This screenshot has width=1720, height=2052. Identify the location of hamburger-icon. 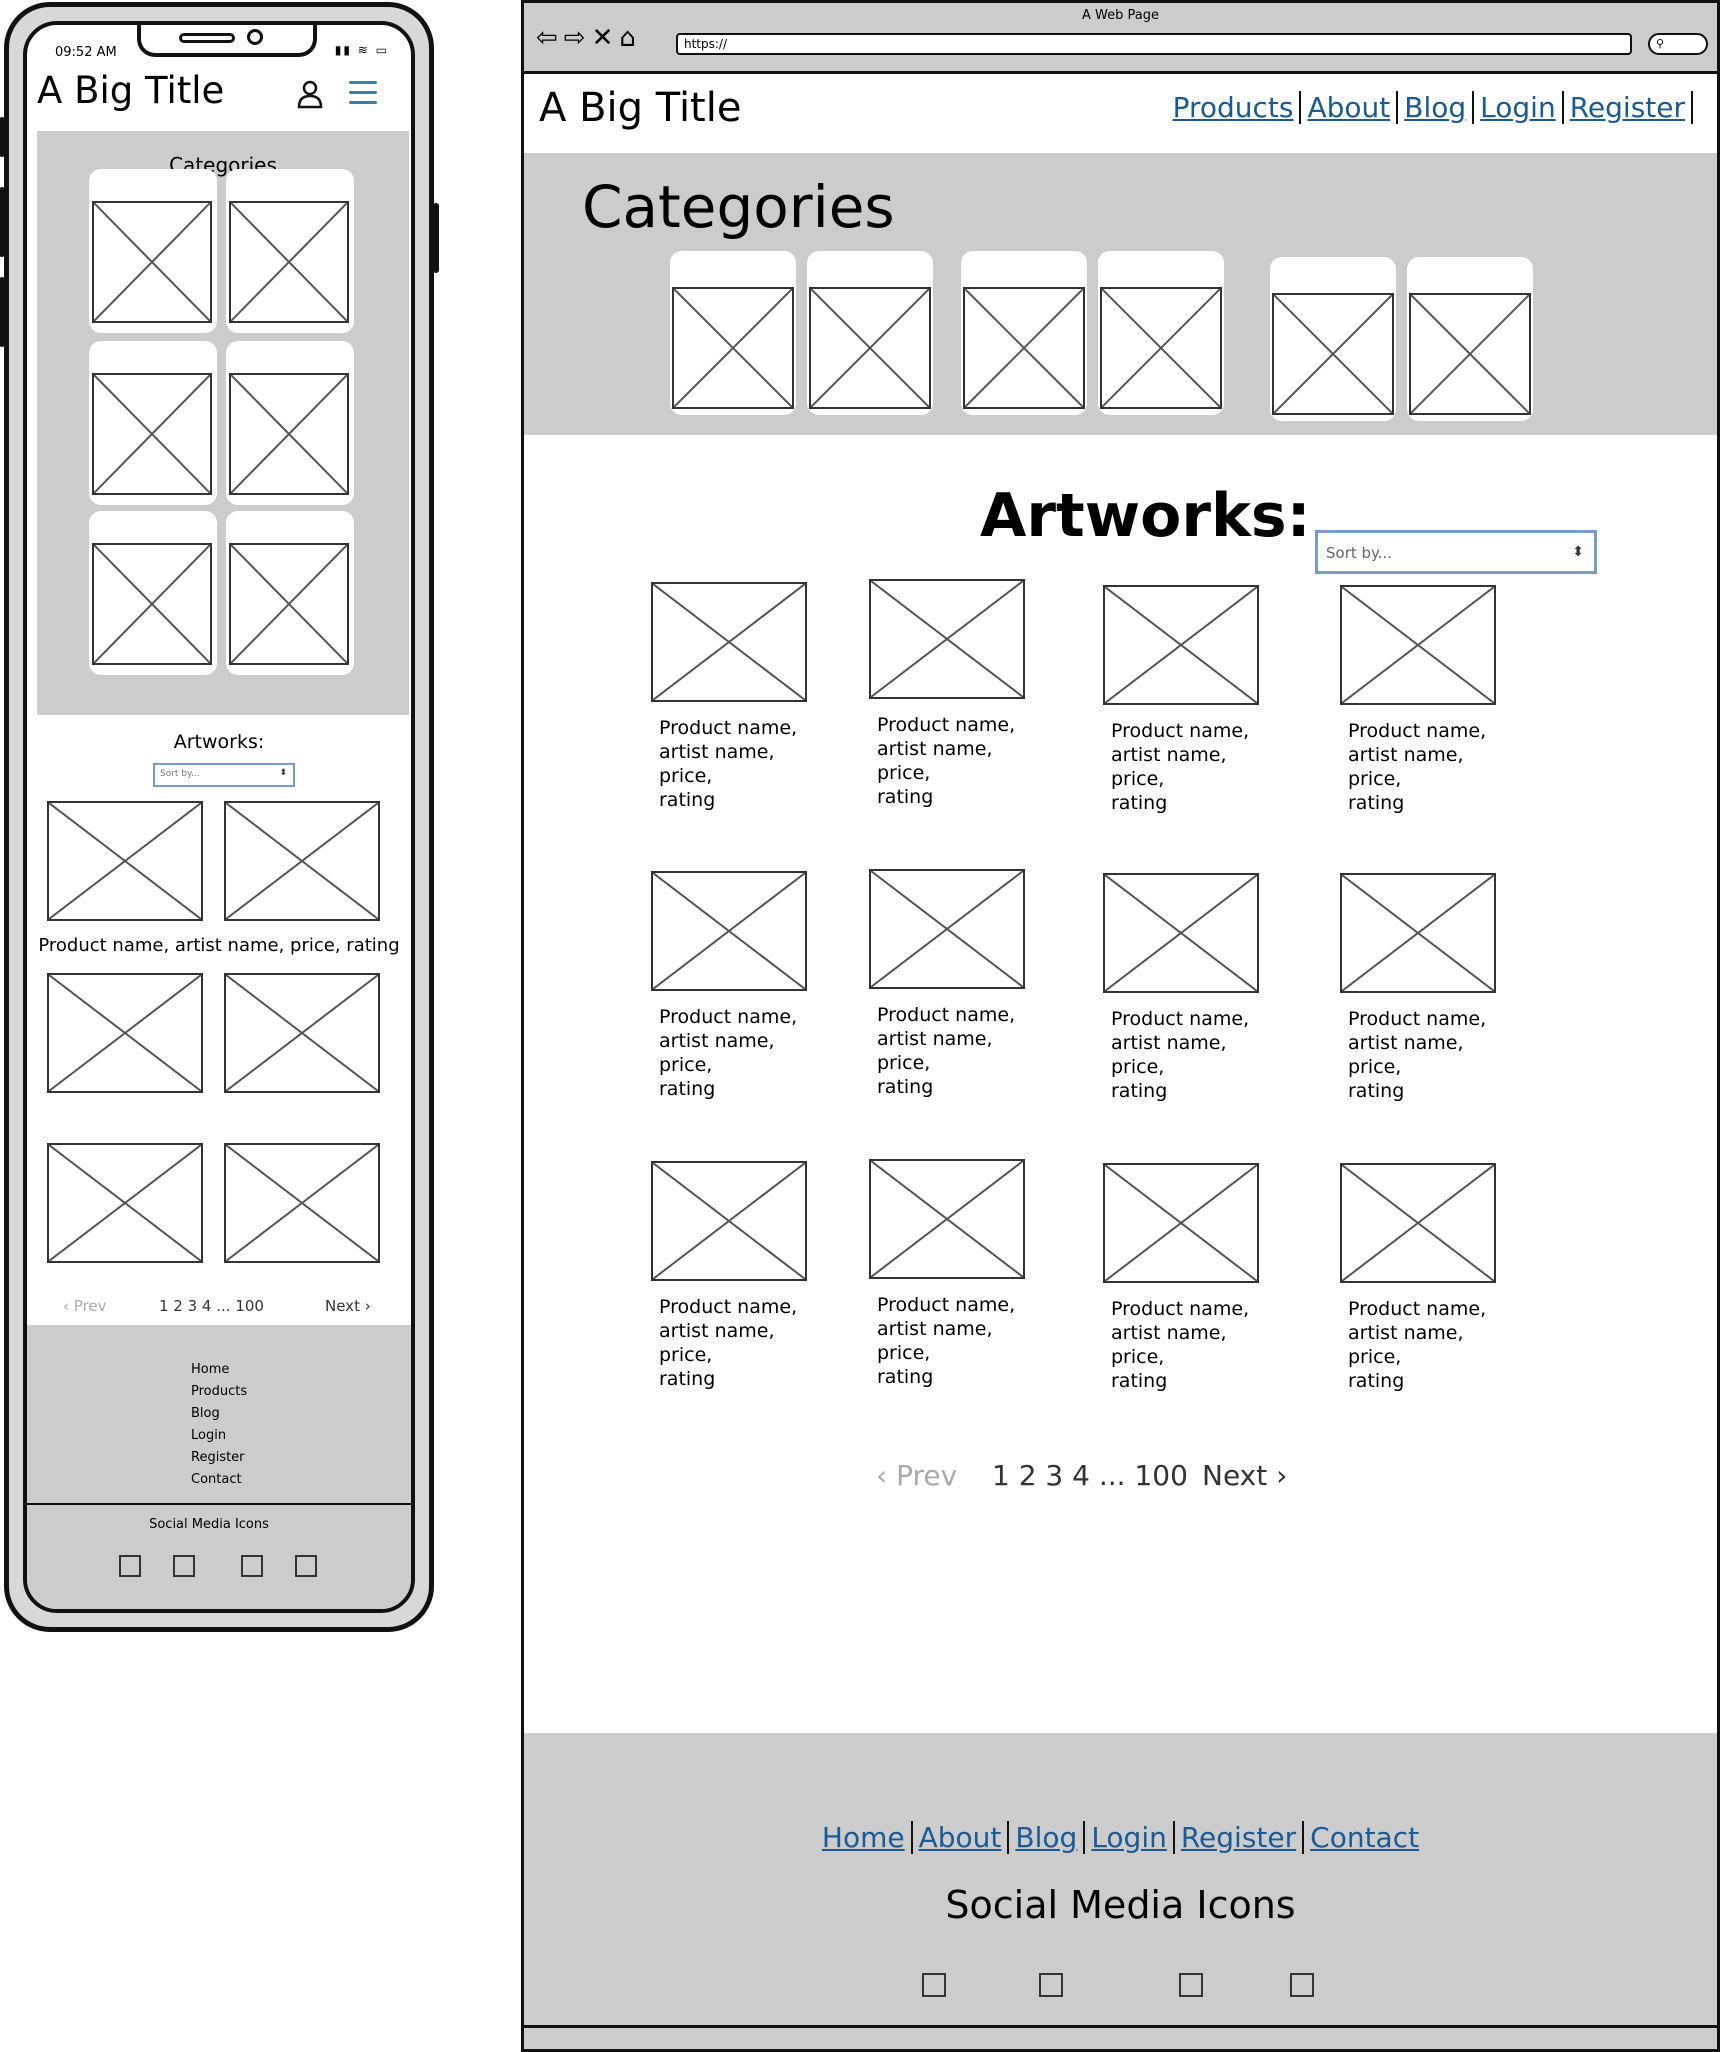
(363, 94).